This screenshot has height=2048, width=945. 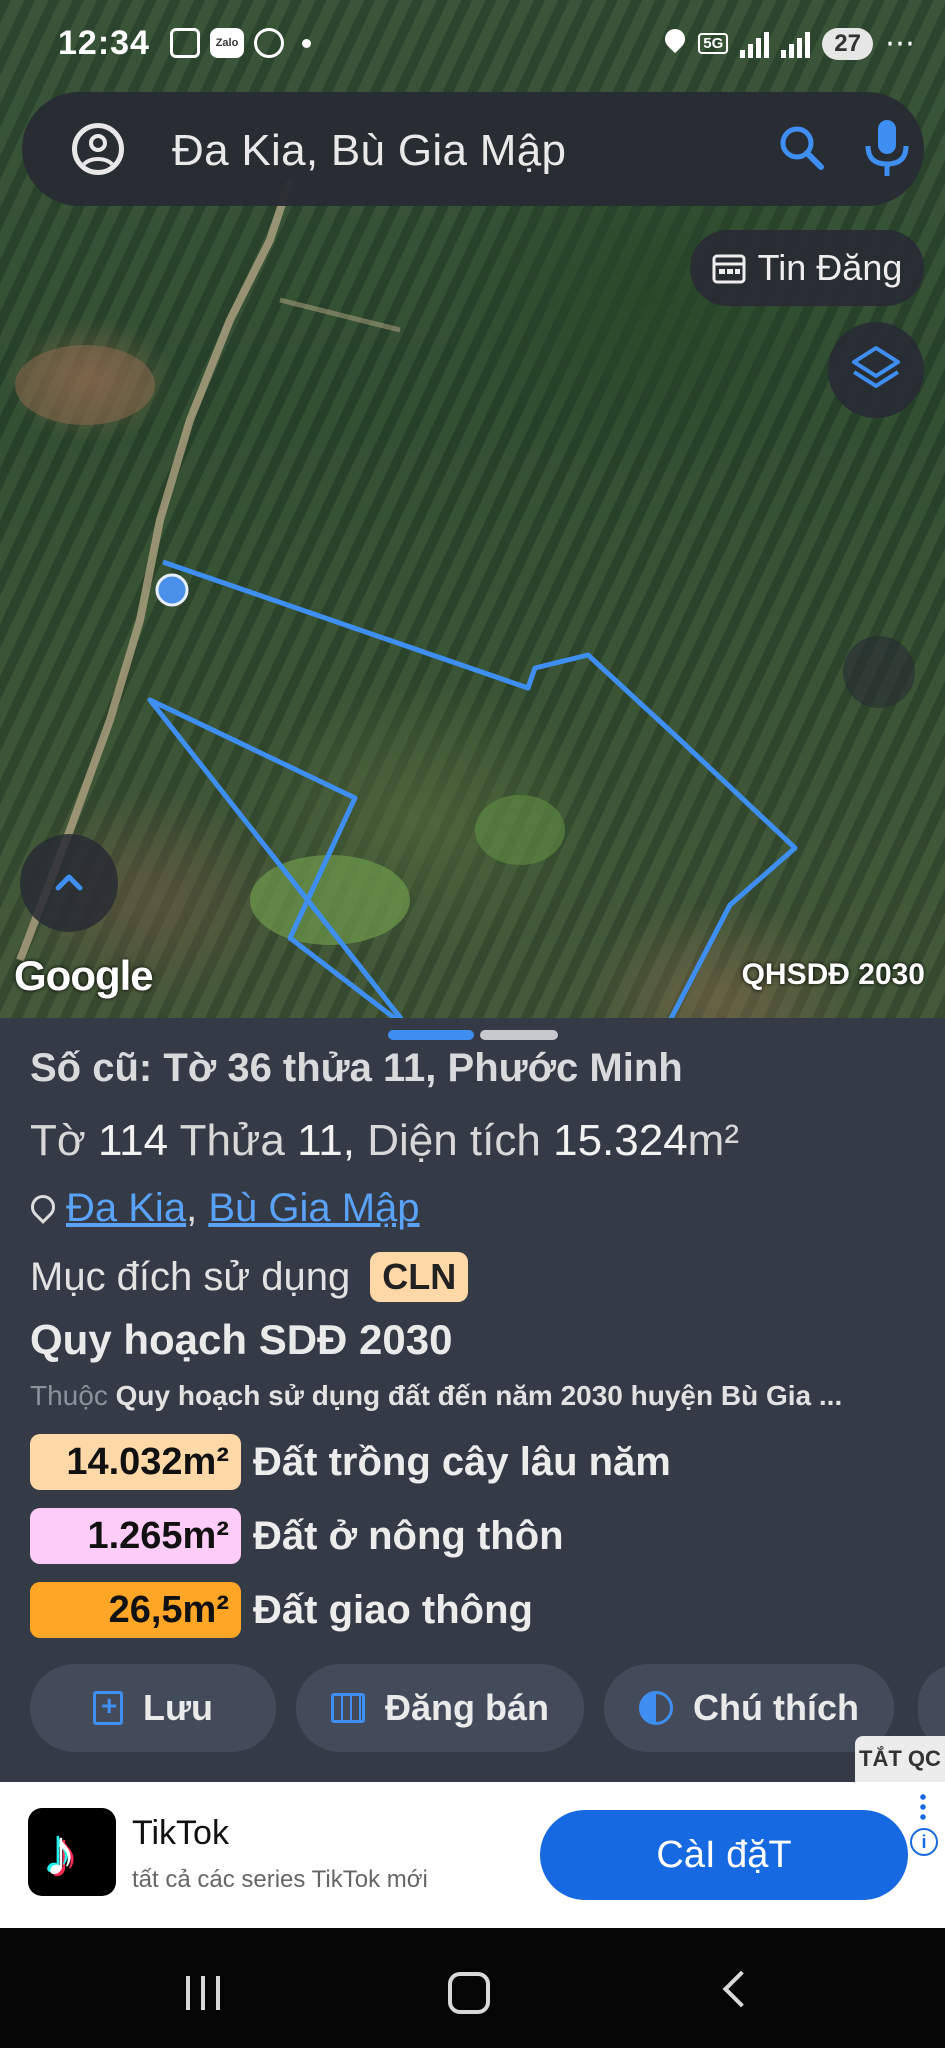 I want to click on network-5g-icon: 5G, so click(x=713, y=43).